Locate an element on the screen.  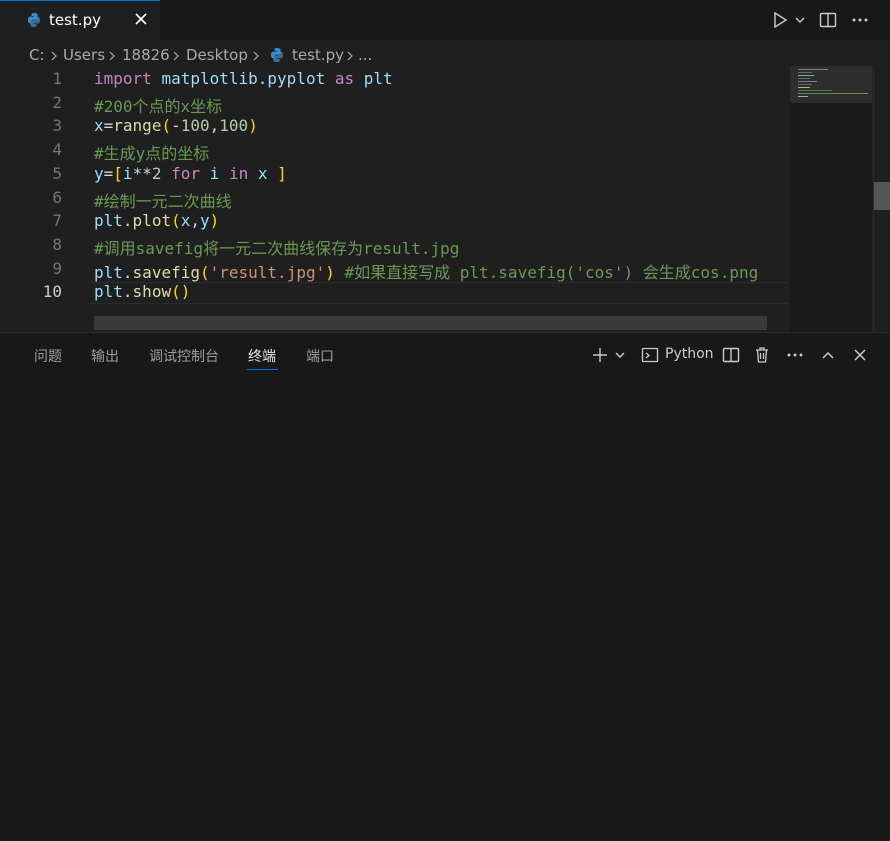
code-token: matplotlib is located at coordinates (209, 78).